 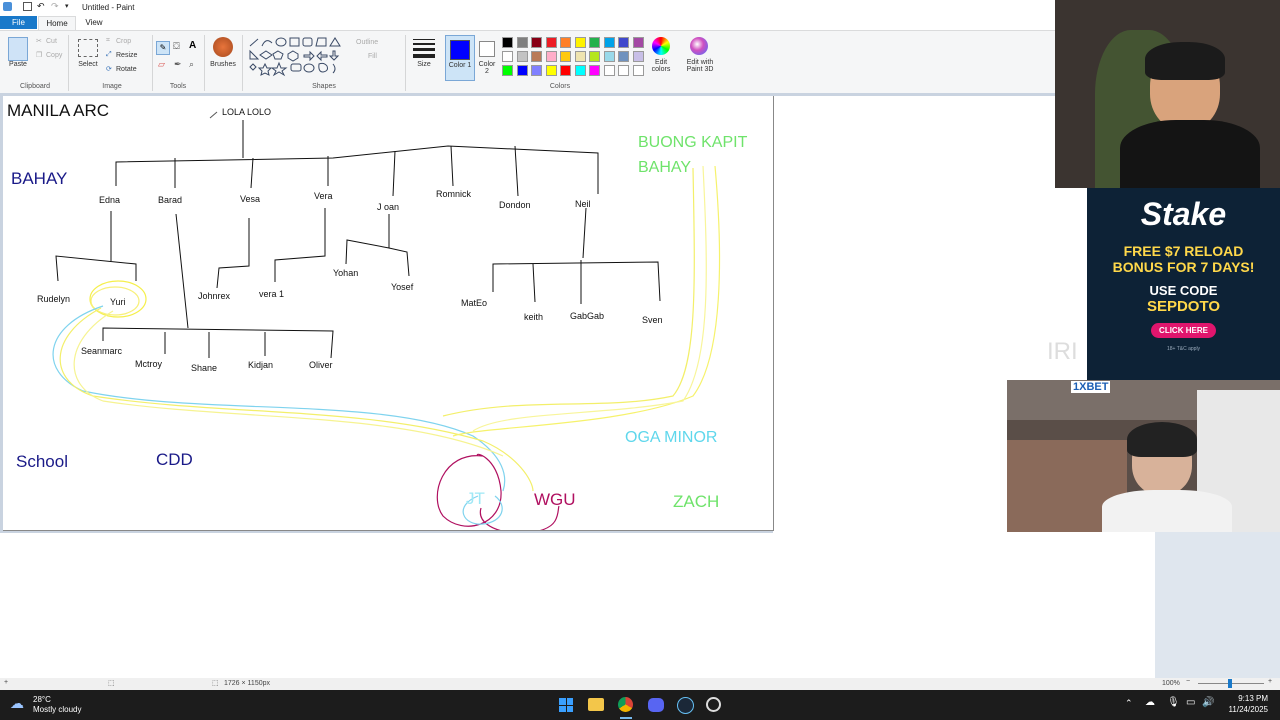 What do you see at coordinates (661, 46) in the screenshot?
I see `edit-colors-icon` at bounding box center [661, 46].